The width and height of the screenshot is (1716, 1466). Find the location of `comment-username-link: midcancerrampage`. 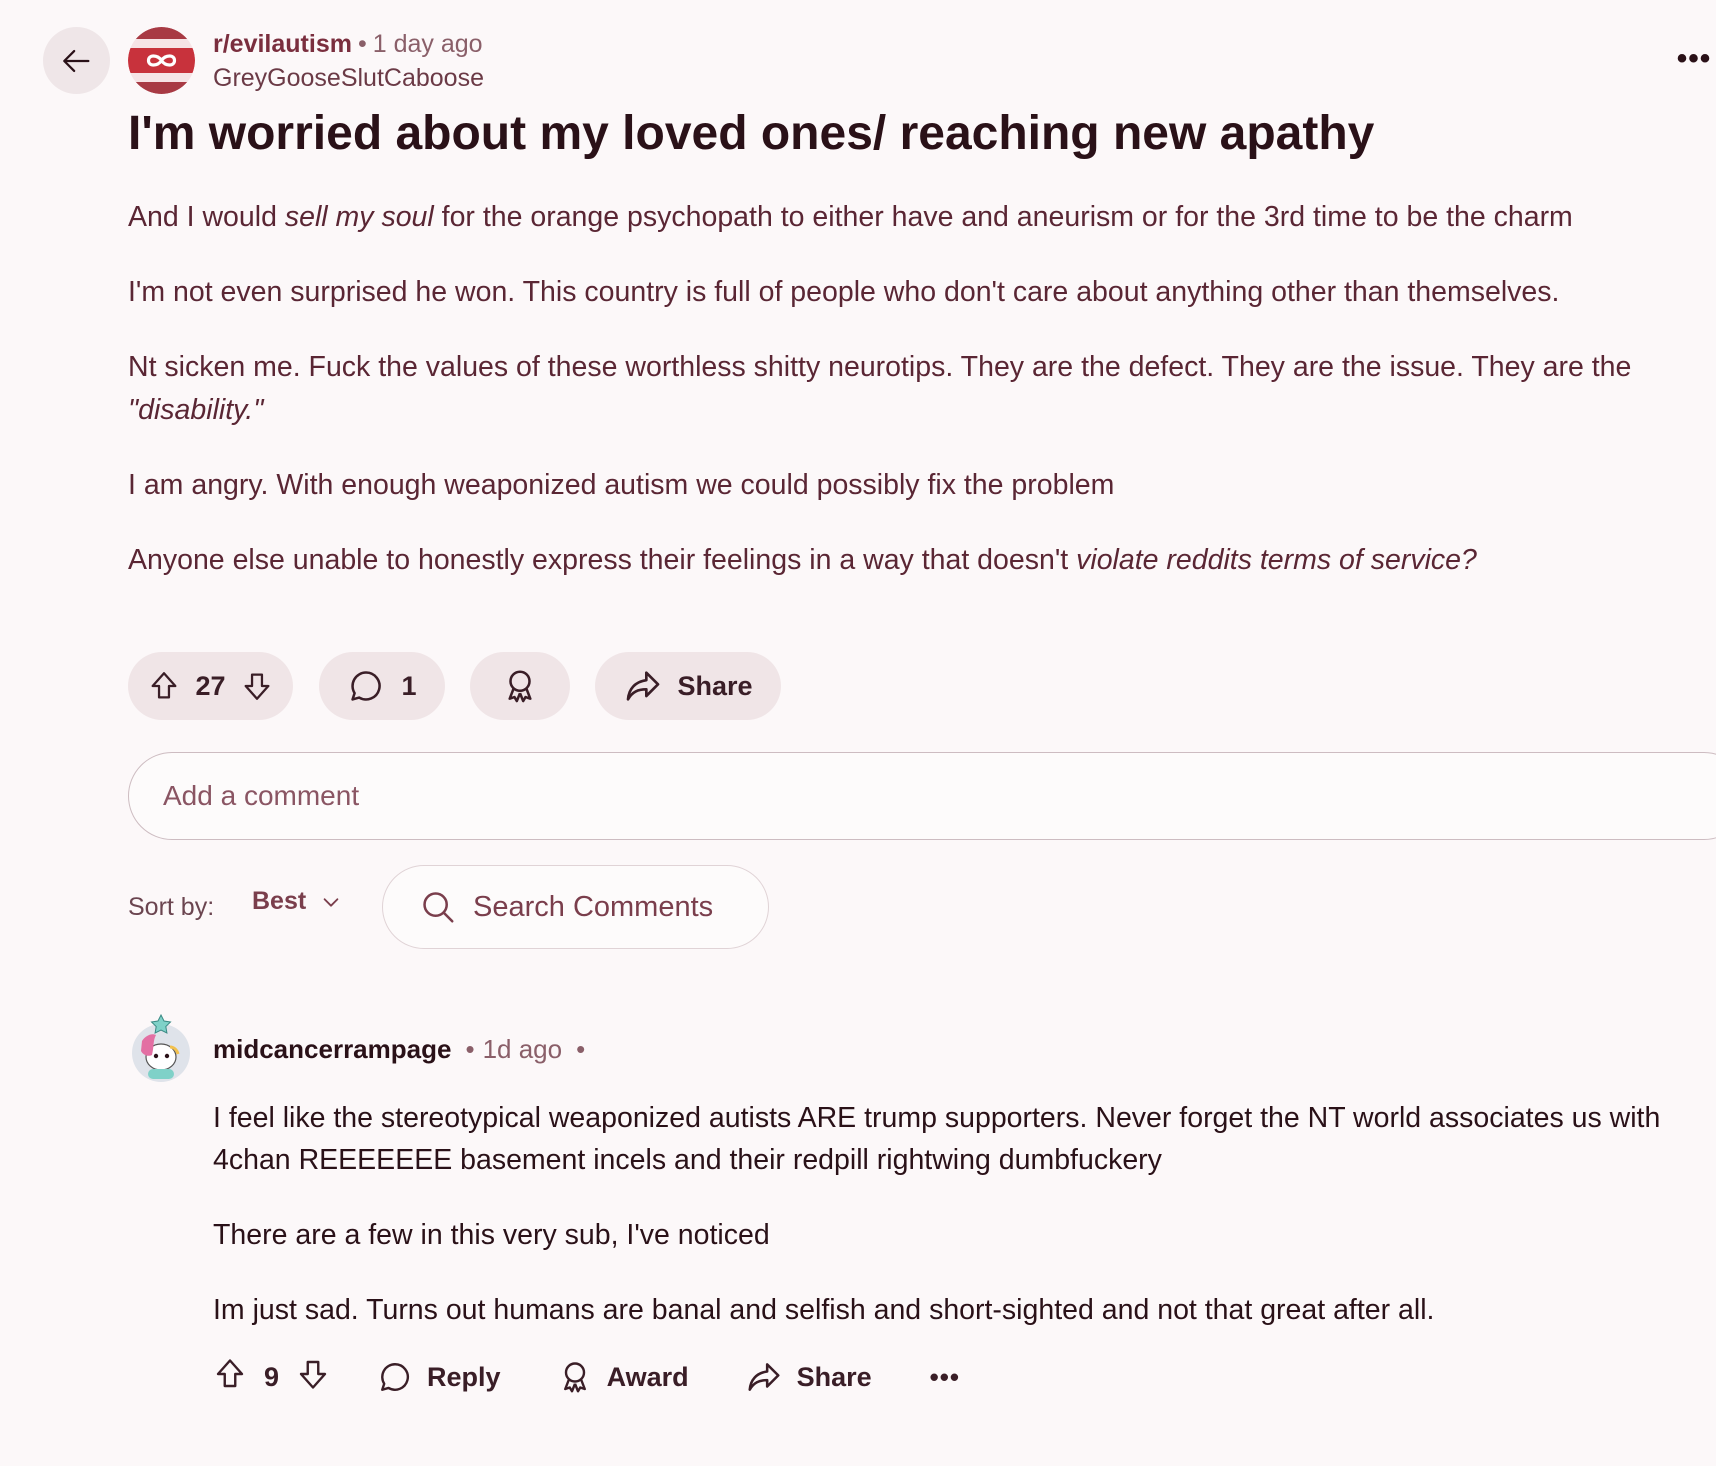

comment-username-link: midcancerrampage is located at coordinates (332, 1049).